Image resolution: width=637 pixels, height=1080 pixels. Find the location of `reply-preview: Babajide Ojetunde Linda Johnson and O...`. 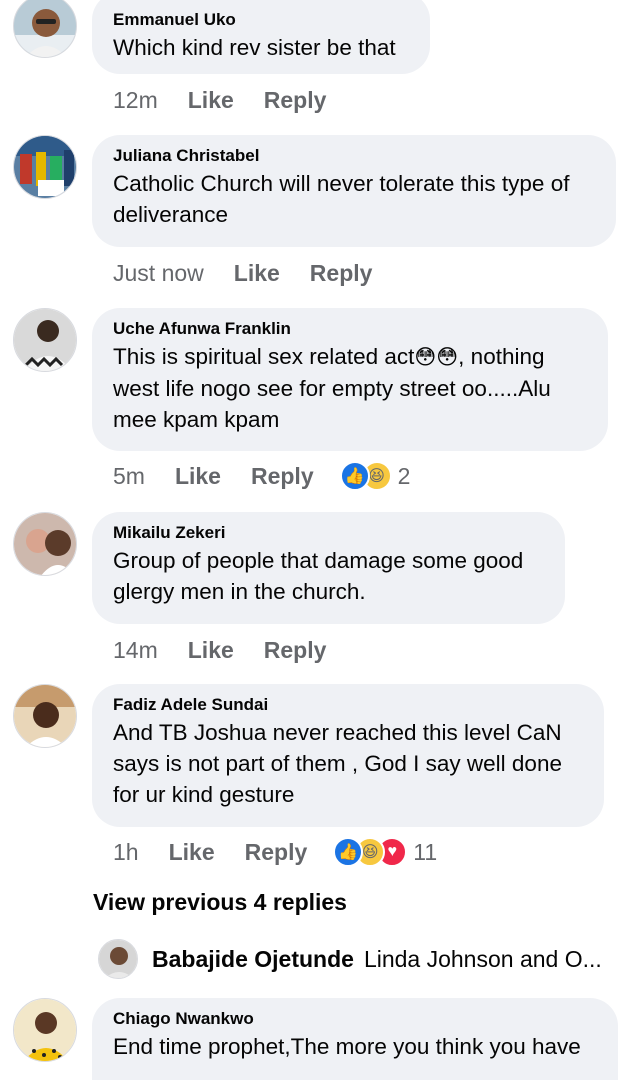

reply-preview: Babajide Ojetunde Linda Johnson and O... is located at coordinates (350, 959).